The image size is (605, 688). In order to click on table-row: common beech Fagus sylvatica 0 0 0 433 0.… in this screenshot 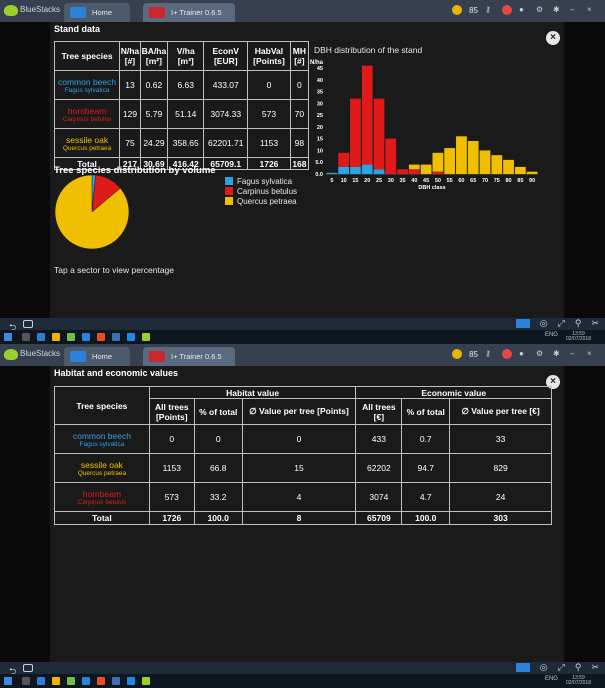, I will do `click(303, 439)`.